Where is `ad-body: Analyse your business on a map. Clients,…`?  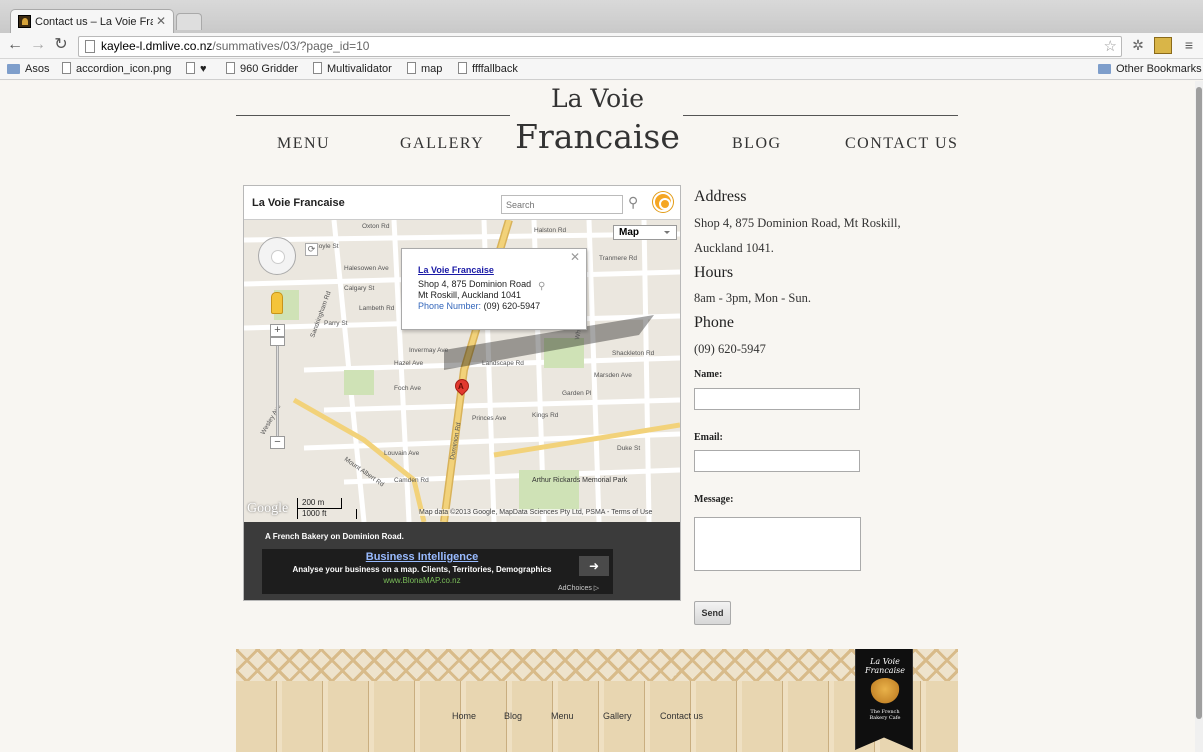
ad-body: Analyse your business on a map. Clients,… is located at coordinates (422, 569).